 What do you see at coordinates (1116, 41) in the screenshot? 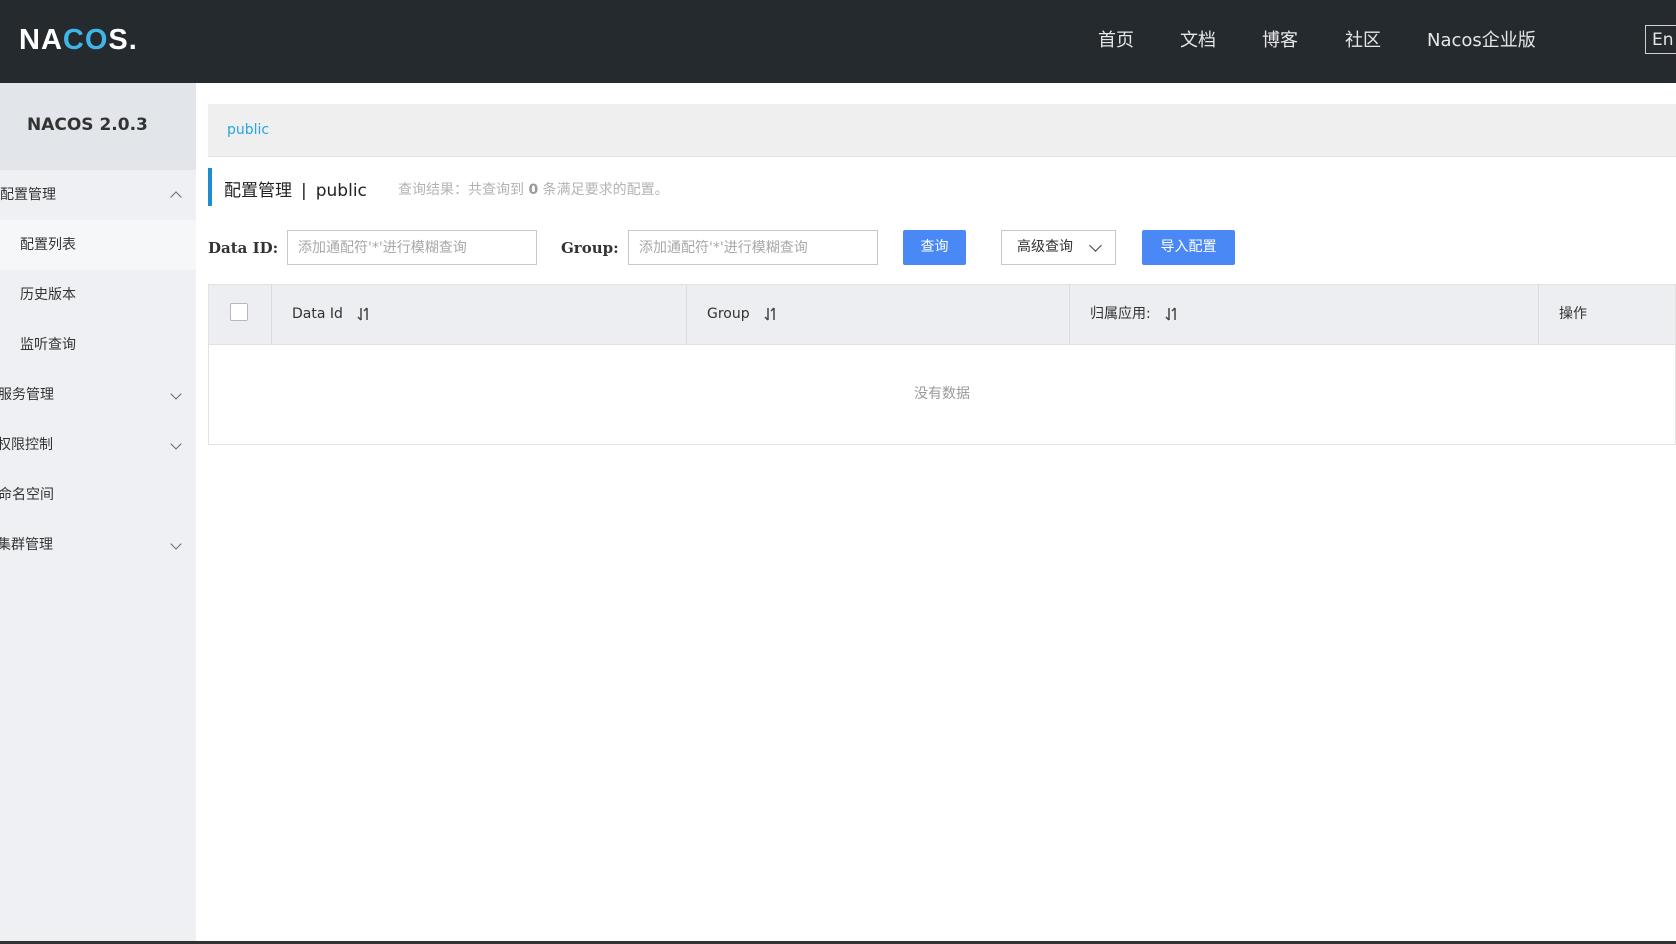
I see `nav-home-link: 首页` at bounding box center [1116, 41].